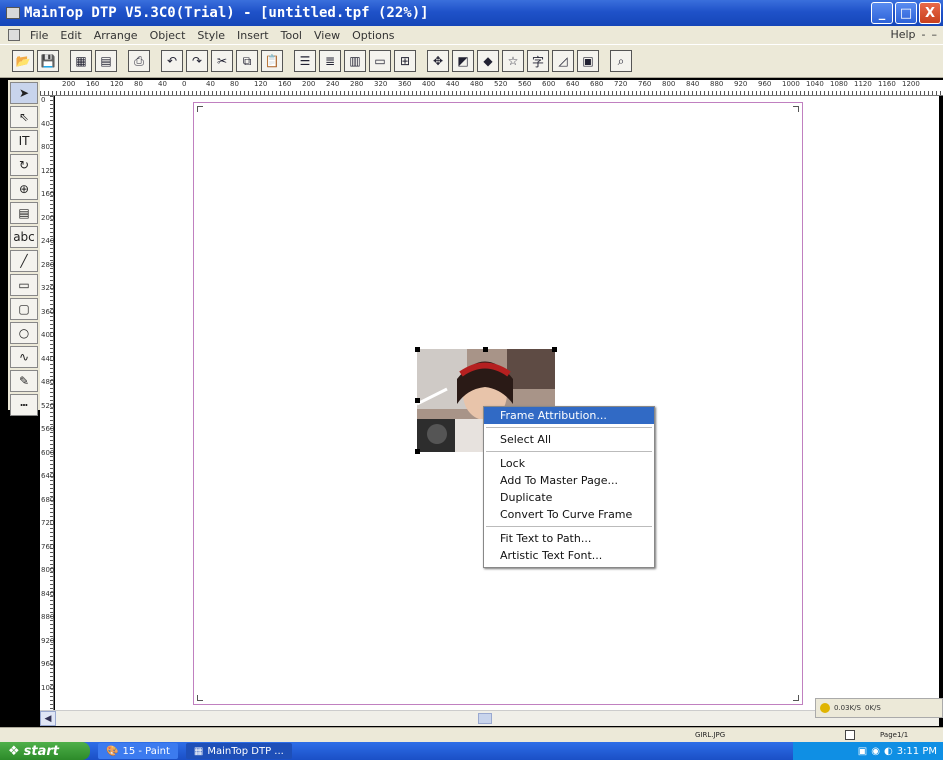 The image size is (943, 760). I want to click on export-icon: ▤, so click(106, 61).